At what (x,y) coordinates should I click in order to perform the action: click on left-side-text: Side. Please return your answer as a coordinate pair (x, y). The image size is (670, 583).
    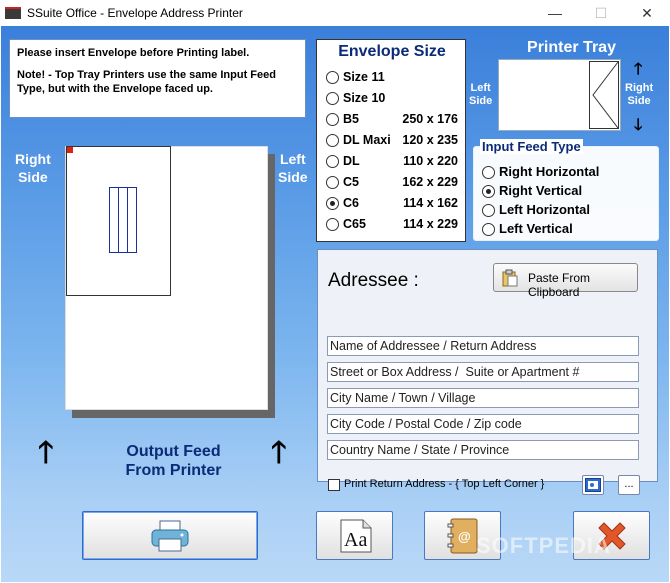
    Looking at the image, I should click on (293, 177).